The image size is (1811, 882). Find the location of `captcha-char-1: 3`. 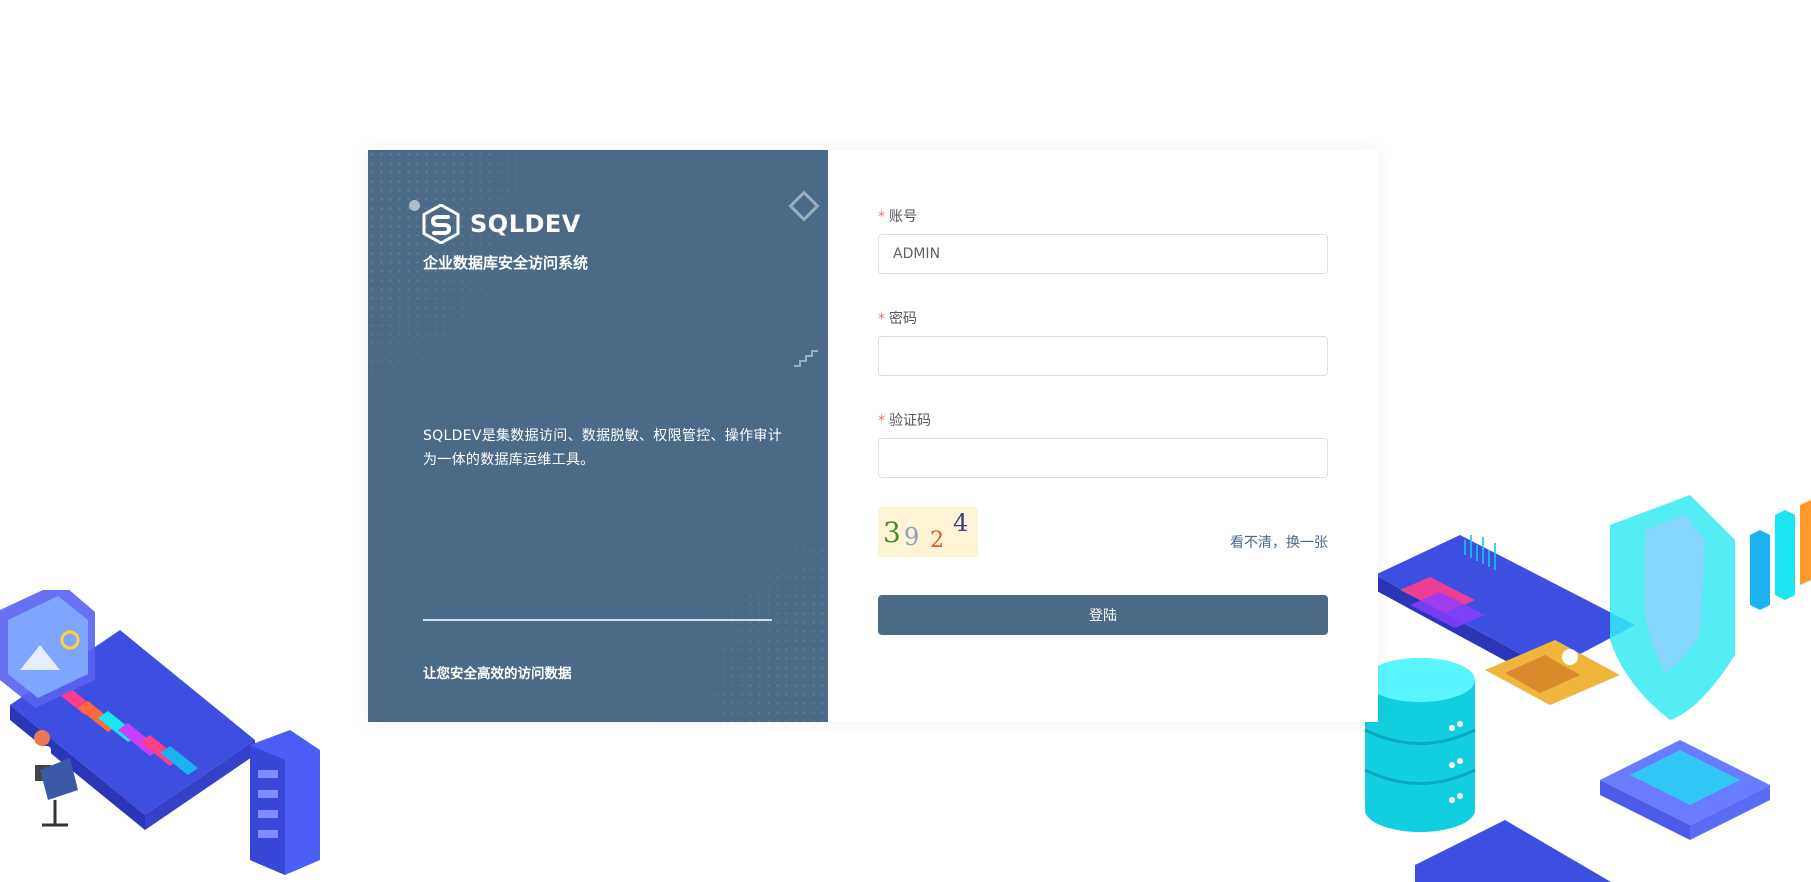

captcha-char-1: 3 is located at coordinates (892, 532).